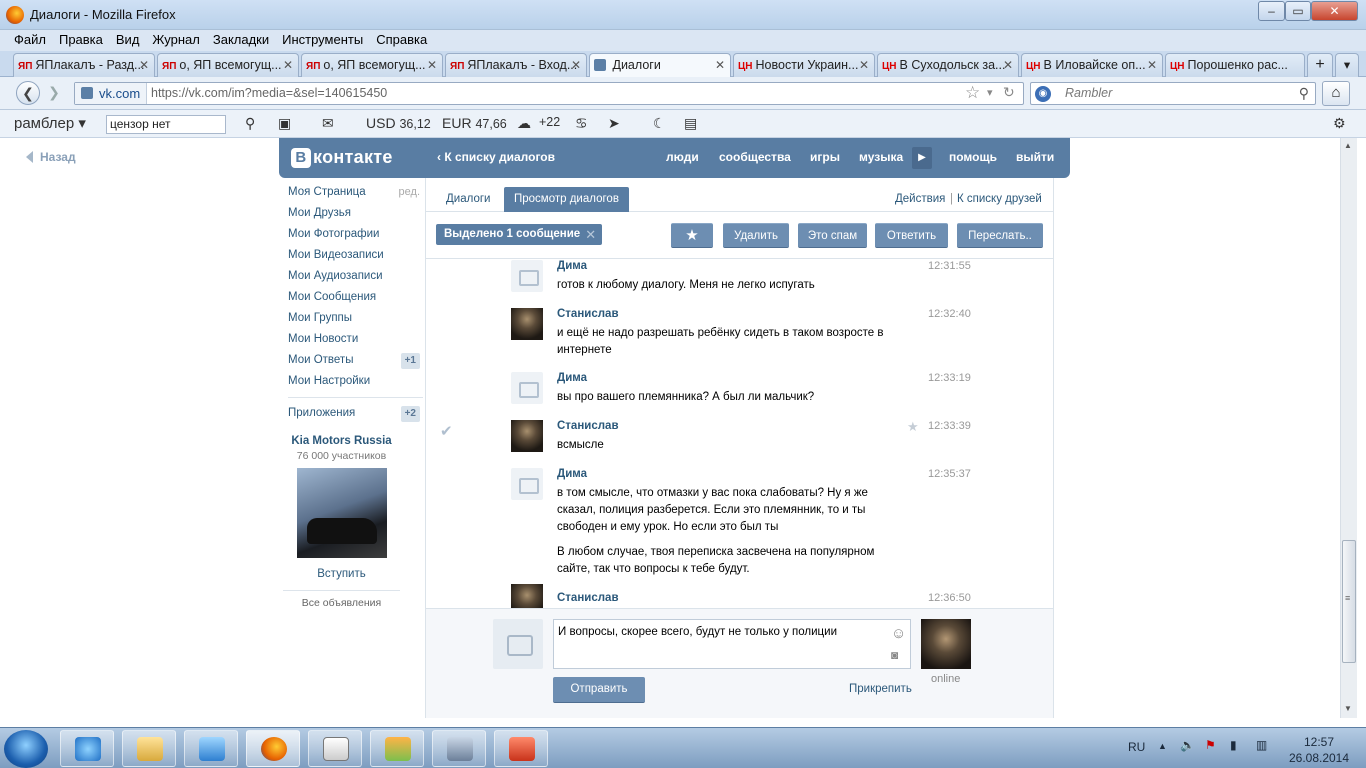 This screenshot has height=768, width=1366. I want to click on taskbar-firefox, so click(273, 748).